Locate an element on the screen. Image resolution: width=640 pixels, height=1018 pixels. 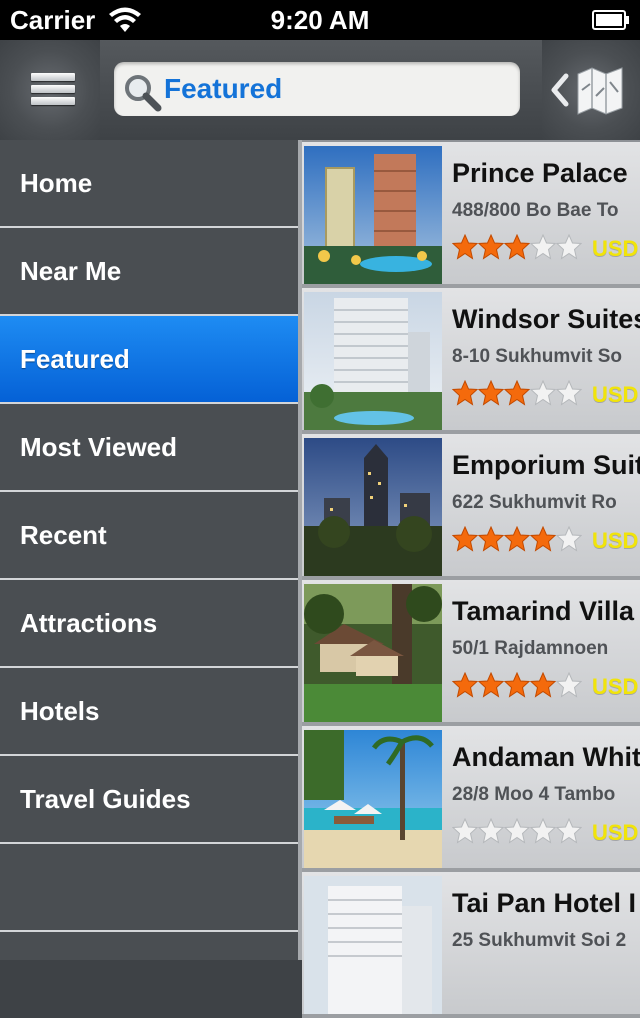
hotel-address: 25 Sukhumvit Soi 2 is located at coordinates (539, 940).